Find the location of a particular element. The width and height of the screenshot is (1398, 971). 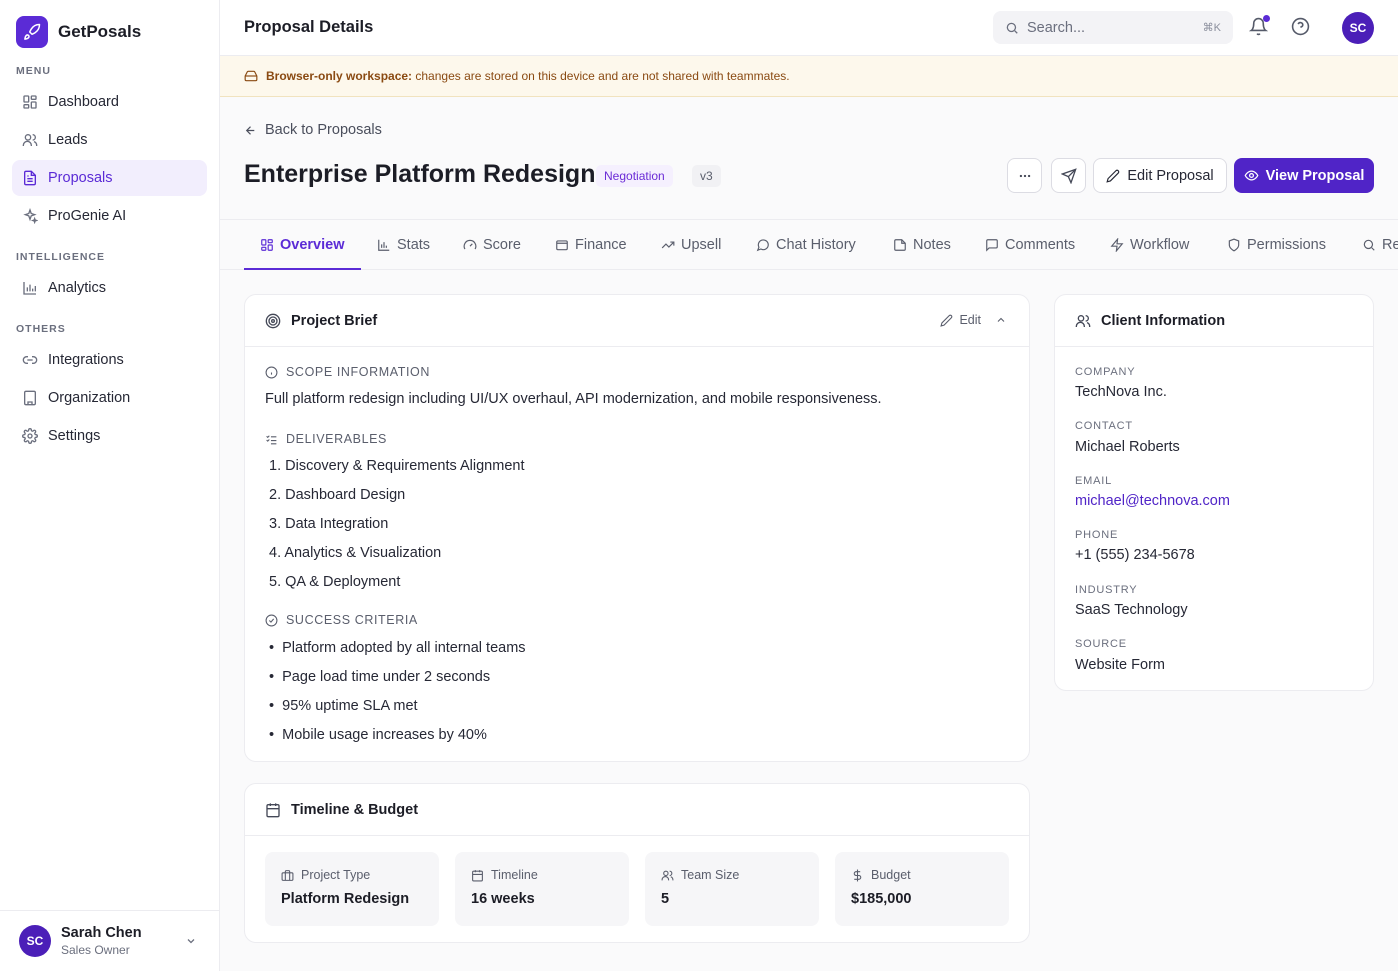

tab-chat-history: Chat History is located at coordinates (806, 245).